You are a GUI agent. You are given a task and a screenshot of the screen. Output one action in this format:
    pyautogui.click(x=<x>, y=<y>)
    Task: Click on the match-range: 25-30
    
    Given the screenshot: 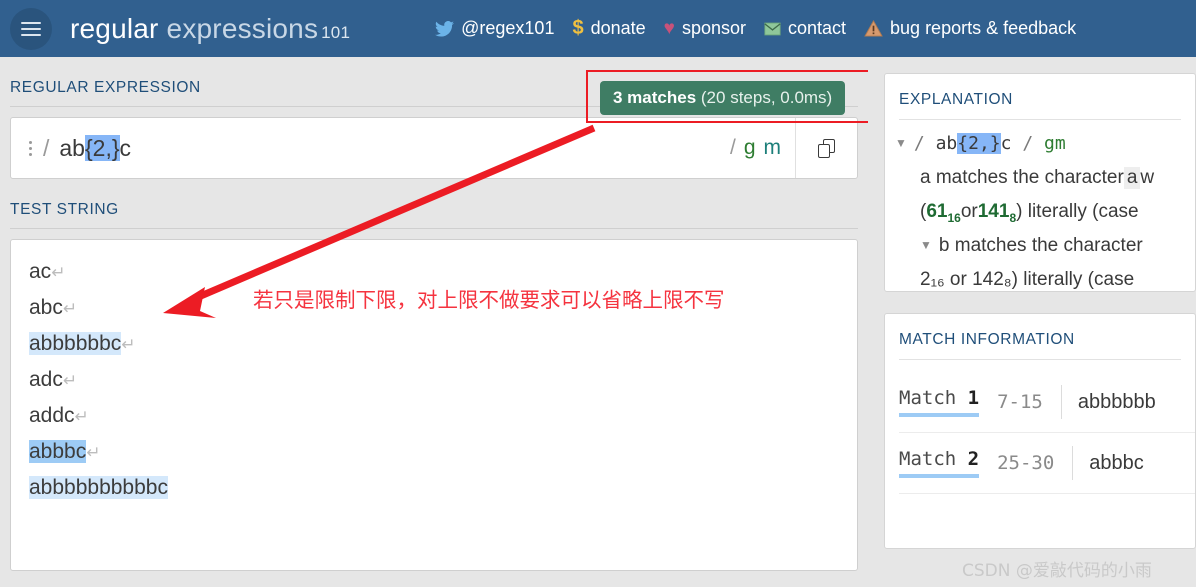 What is the action you would take?
    pyautogui.click(x=1026, y=463)
    